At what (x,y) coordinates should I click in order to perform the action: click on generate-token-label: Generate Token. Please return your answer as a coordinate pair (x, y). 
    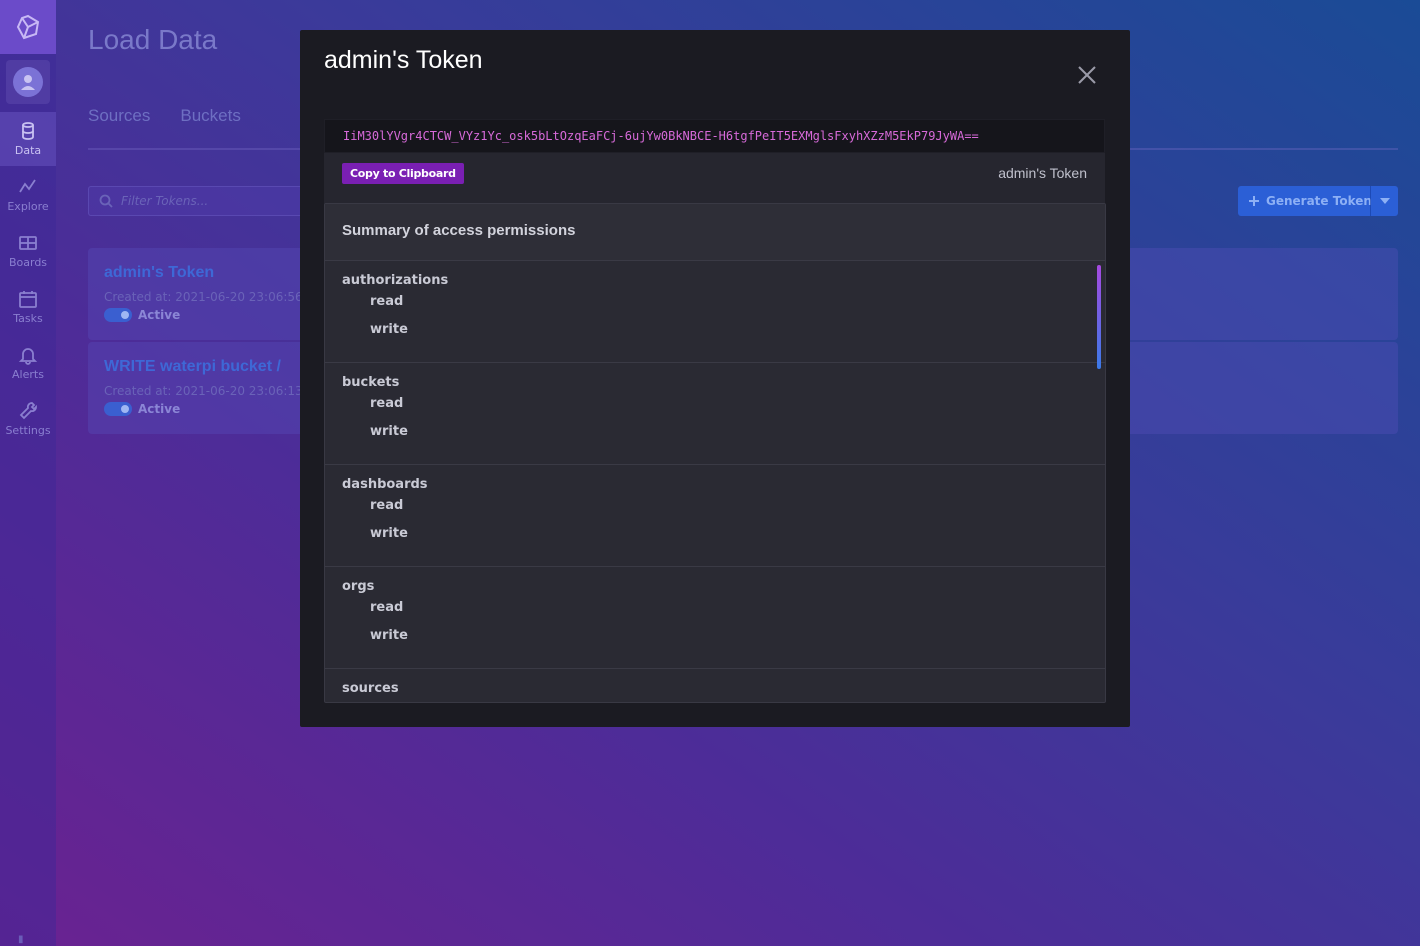
    Looking at the image, I should click on (1319, 201).